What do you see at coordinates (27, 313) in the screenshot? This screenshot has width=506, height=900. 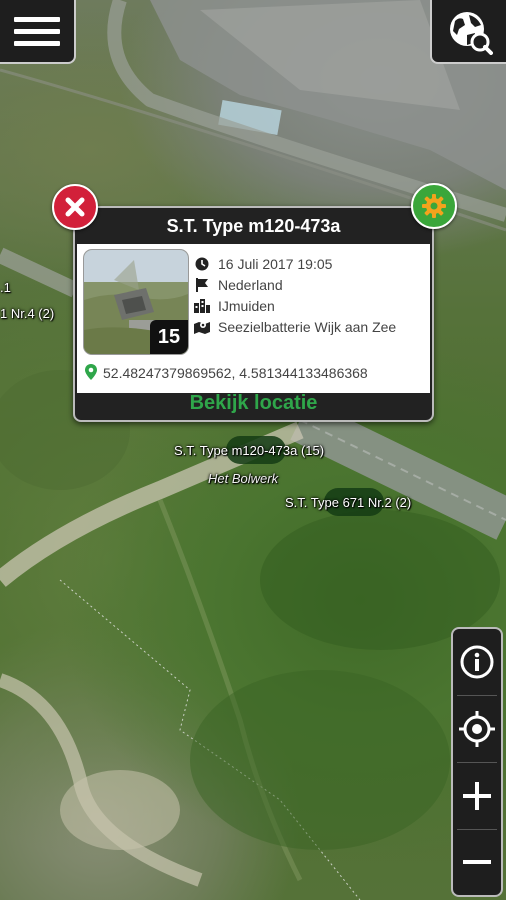 I see `map-label-edge: 1 Nr.4 (2)` at bounding box center [27, 313].